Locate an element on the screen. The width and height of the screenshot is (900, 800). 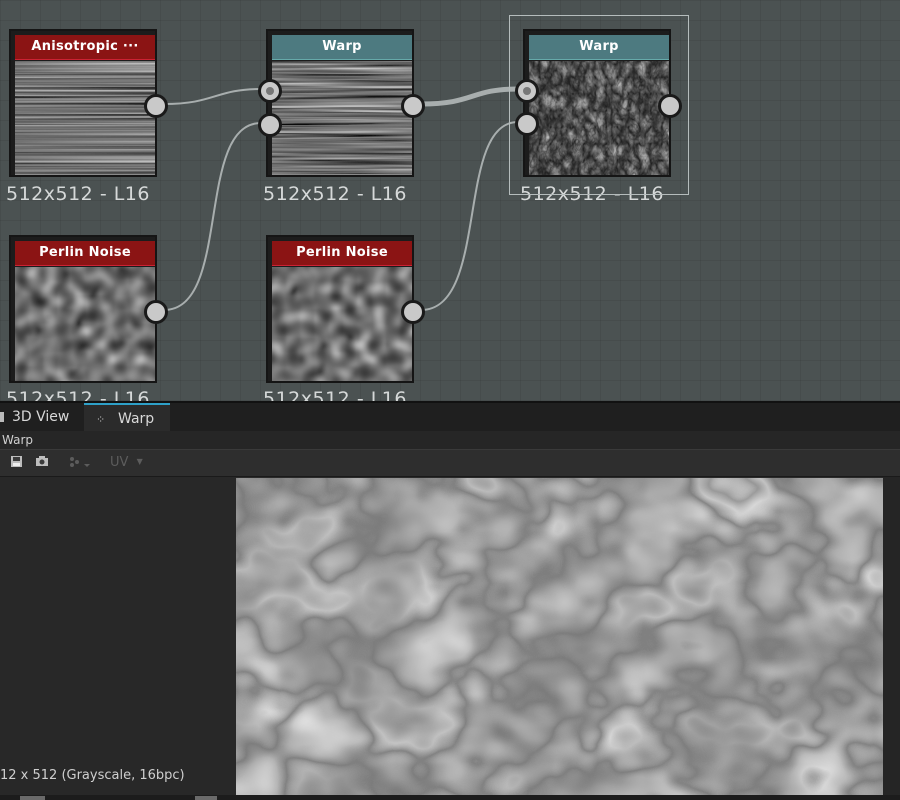
panel-tab-bar: 3D View ⁘ Warp is located at coordinates (450, 416).